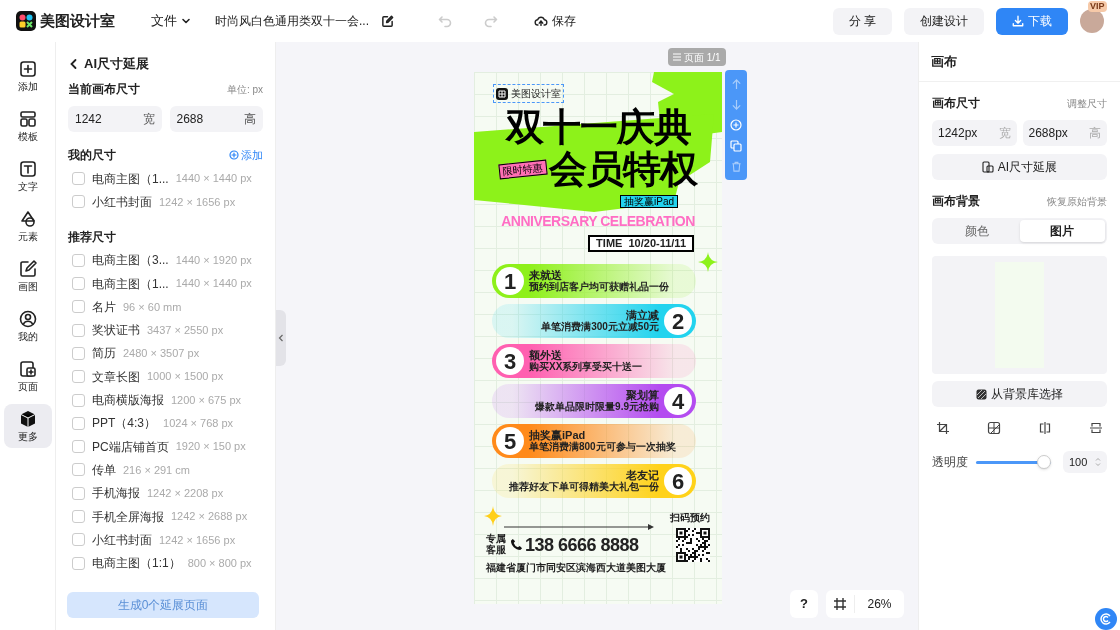 This screenshot has height=630, width=1120. I want to click on poster-subtitle: ANNIVERSARY CELEBRATION, so click(598, 221).